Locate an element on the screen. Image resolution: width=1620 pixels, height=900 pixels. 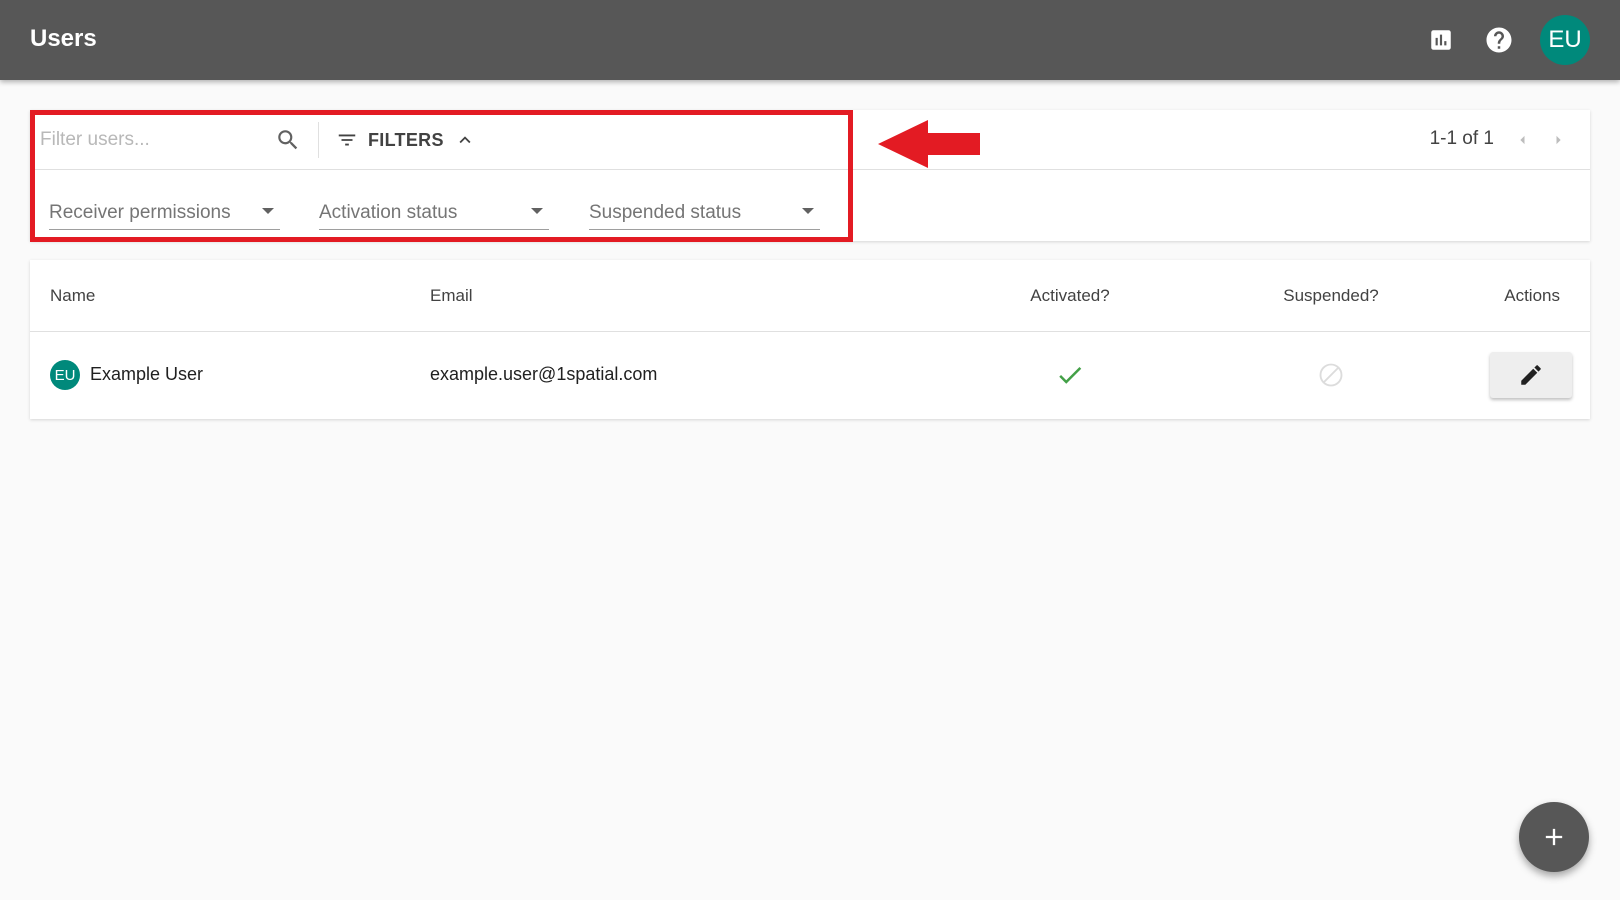
edit-user-button is located at coordinates (1531, 375).